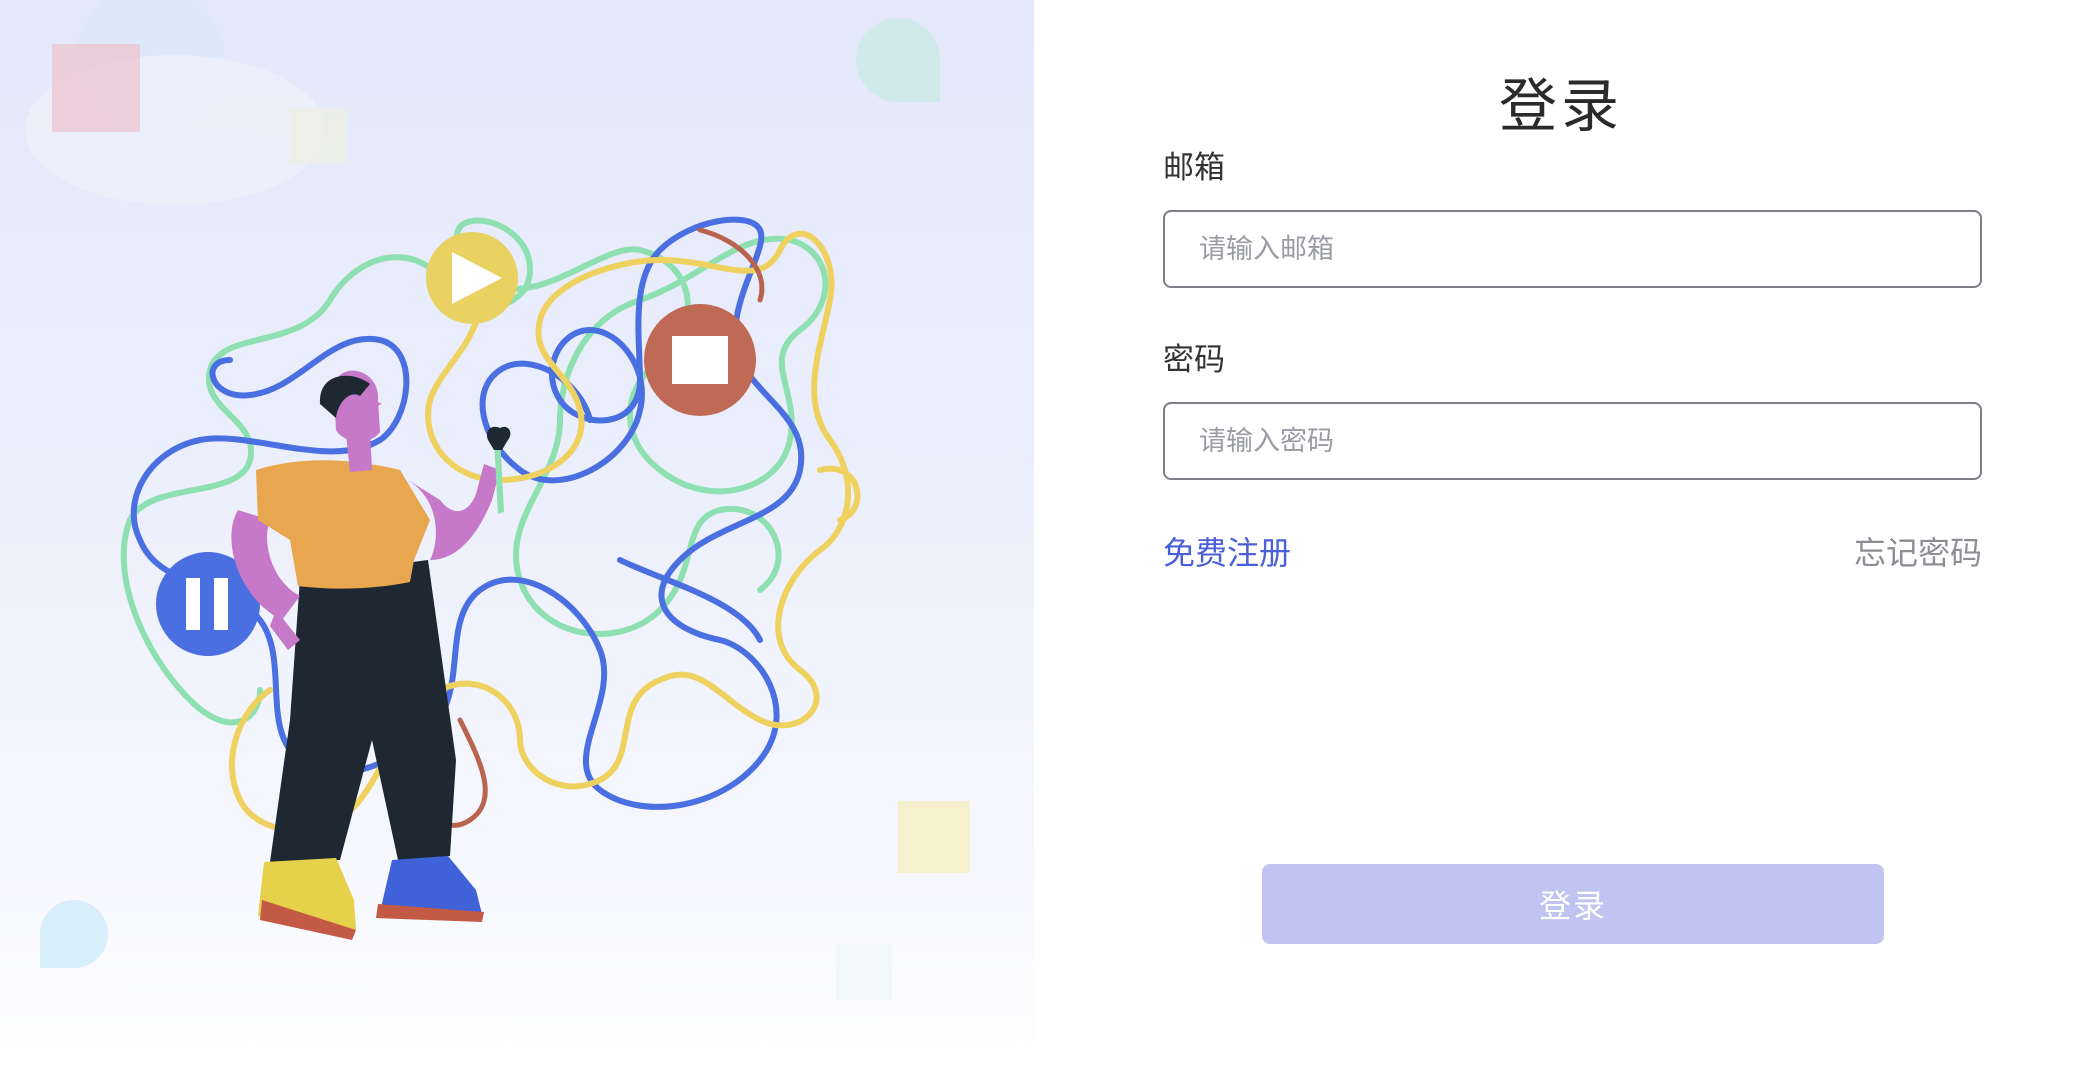 Image resolution: width=2076 pixels, height=1090 pixels. I want to click on password-input, so click(1572, 441).